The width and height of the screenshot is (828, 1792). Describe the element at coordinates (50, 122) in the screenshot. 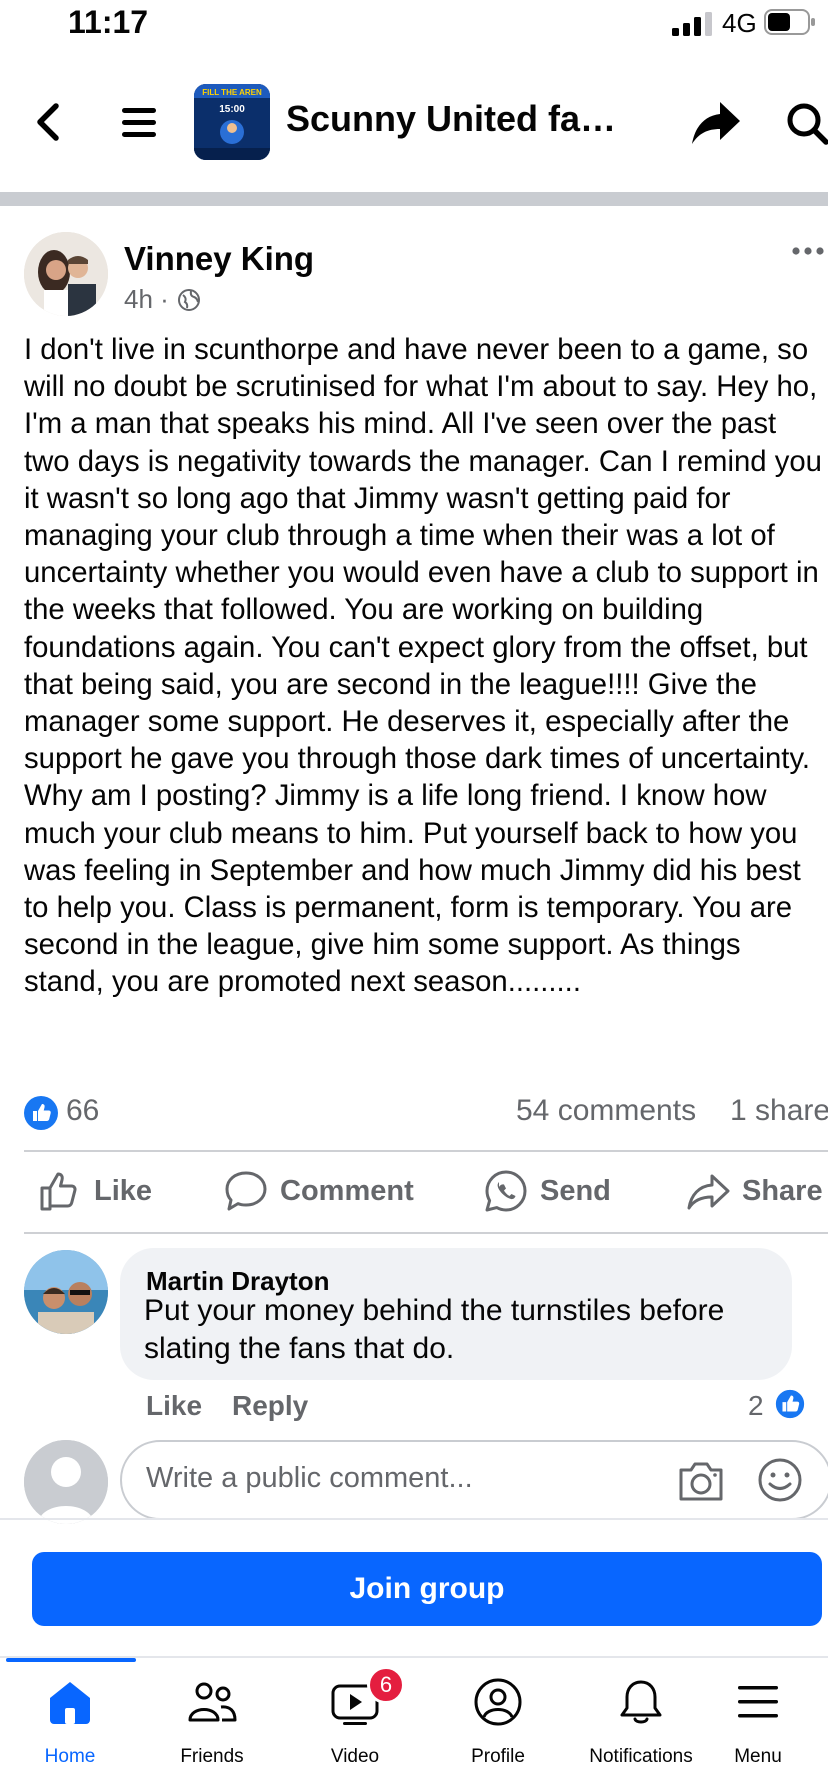

I see `back-icon` at that location.